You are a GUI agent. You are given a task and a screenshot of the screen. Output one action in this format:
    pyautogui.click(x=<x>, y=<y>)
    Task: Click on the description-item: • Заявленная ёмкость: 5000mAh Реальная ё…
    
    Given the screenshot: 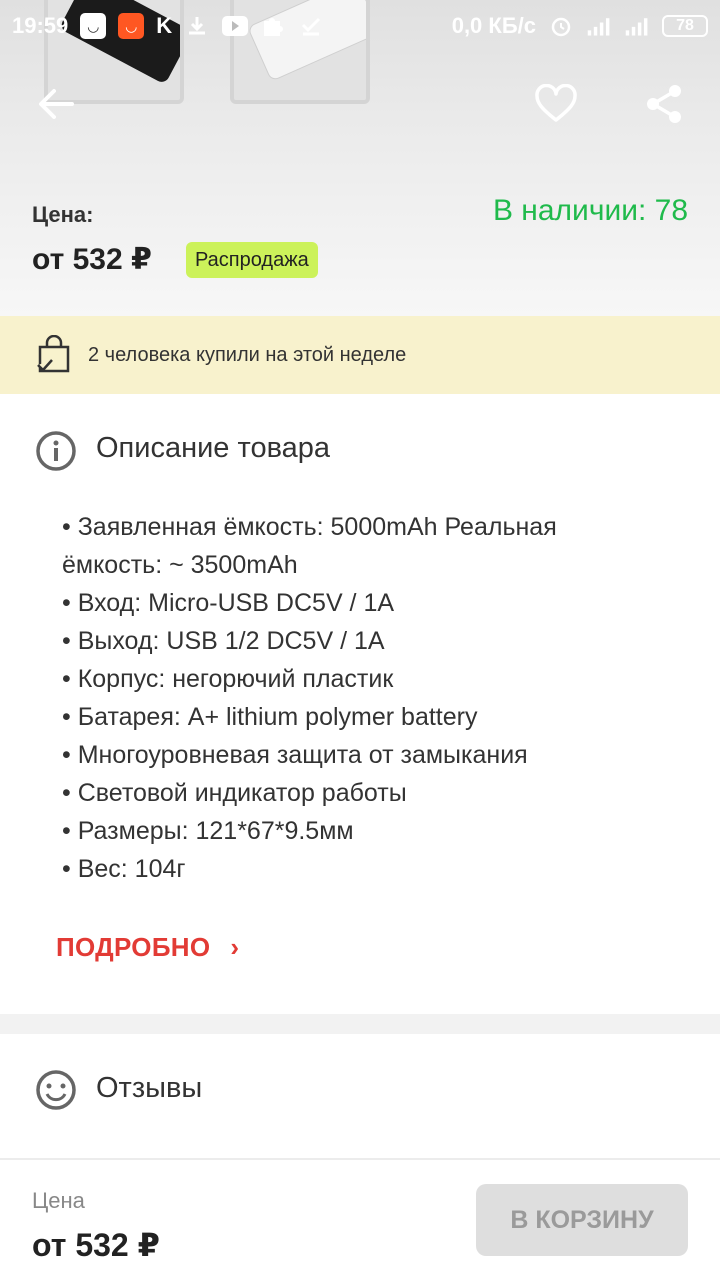 What is the action you would take?
    pyautogui.click(x=309, y=546)
    